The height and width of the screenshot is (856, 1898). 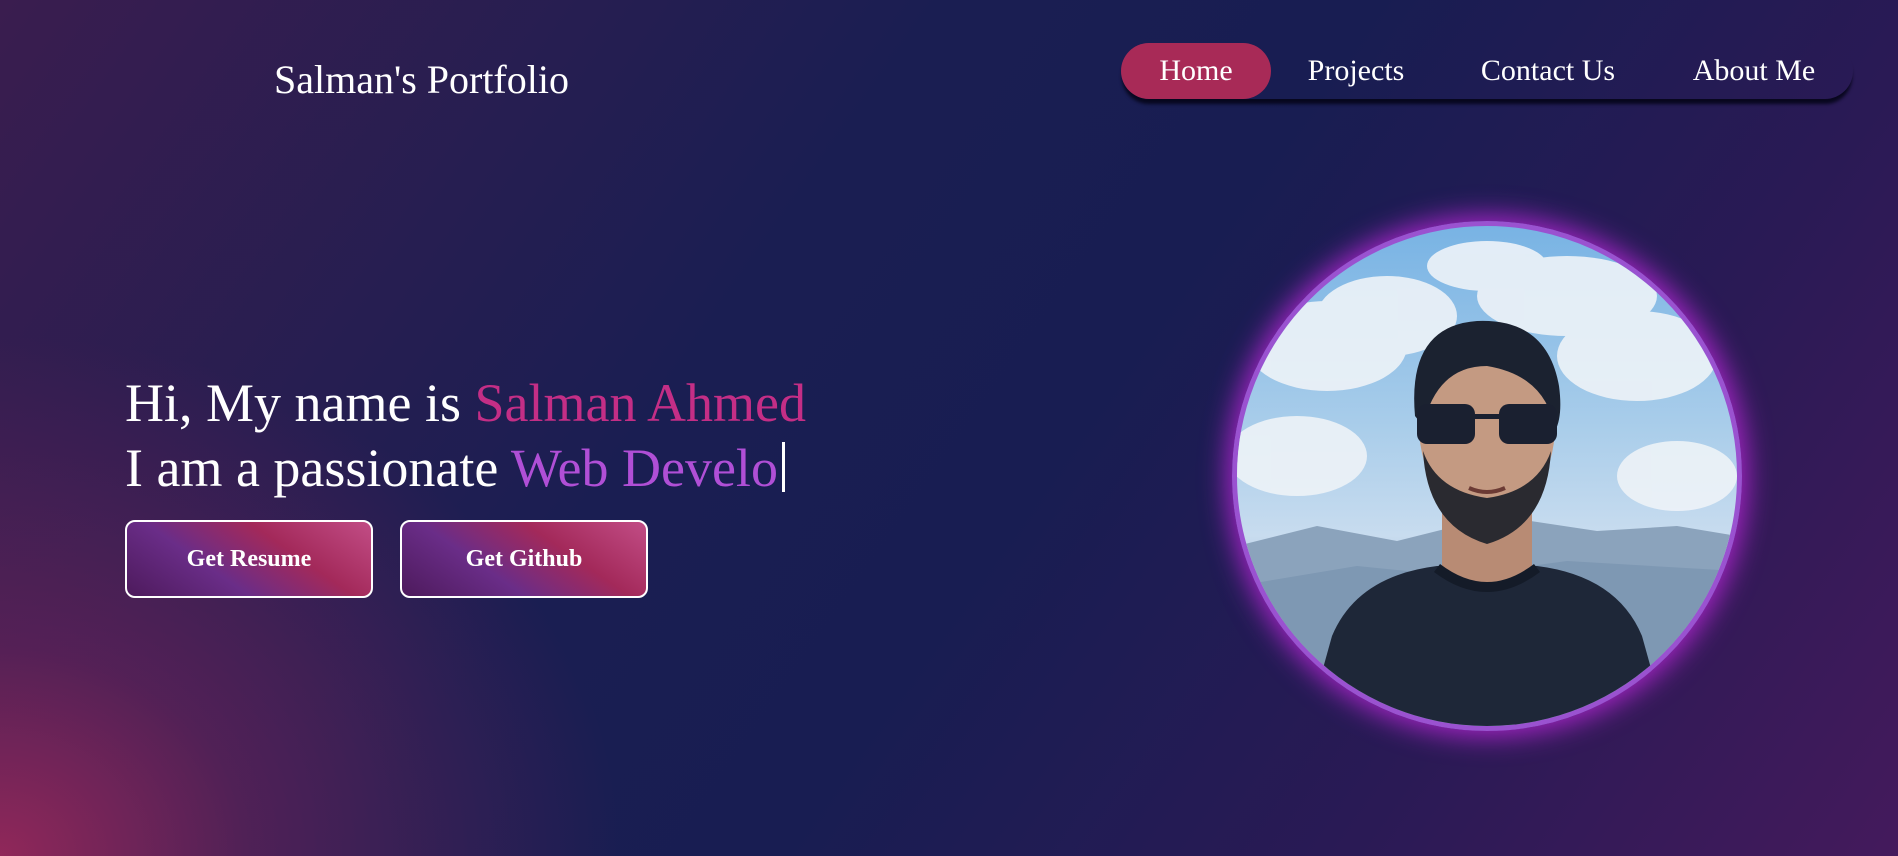 I want to click on role-prefix: I am a passionate, so click(x=318, y=468).